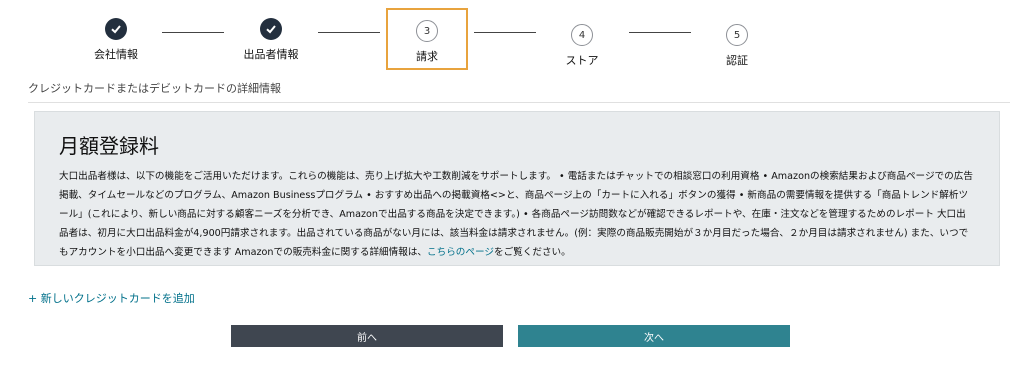 This screenshot has width=1024, height=371. I want to click on step-store: 4 ストア, so click(582, 46).